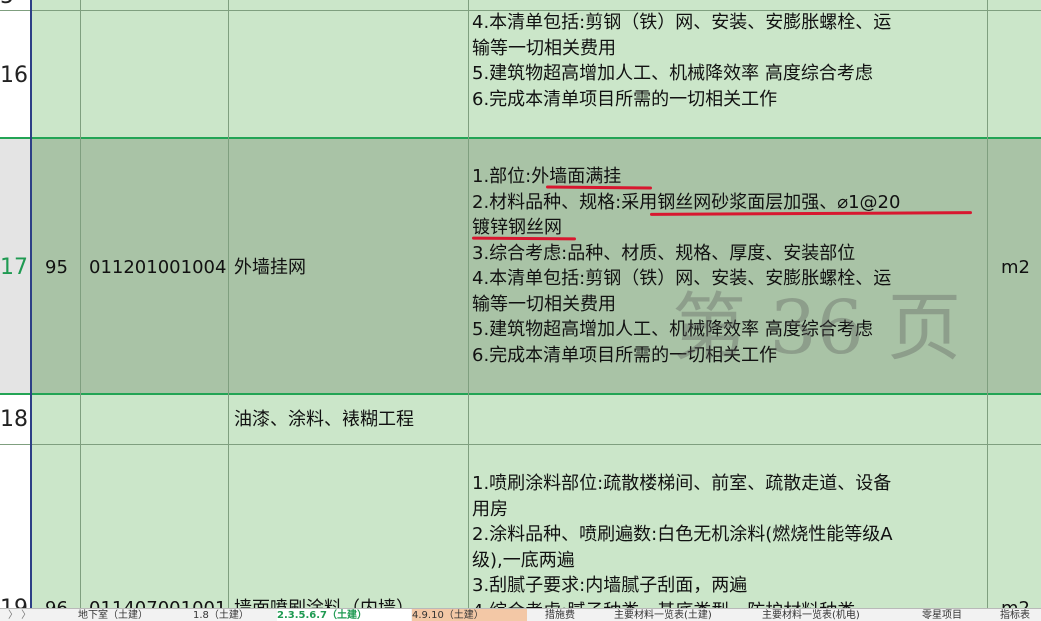 The height and width of the screenshot is (621, 1041). What do you see at coordinates (817, 328) in the screenshot?
I see `page-watermark: 第 36 页` at bounding box center [817, 328].